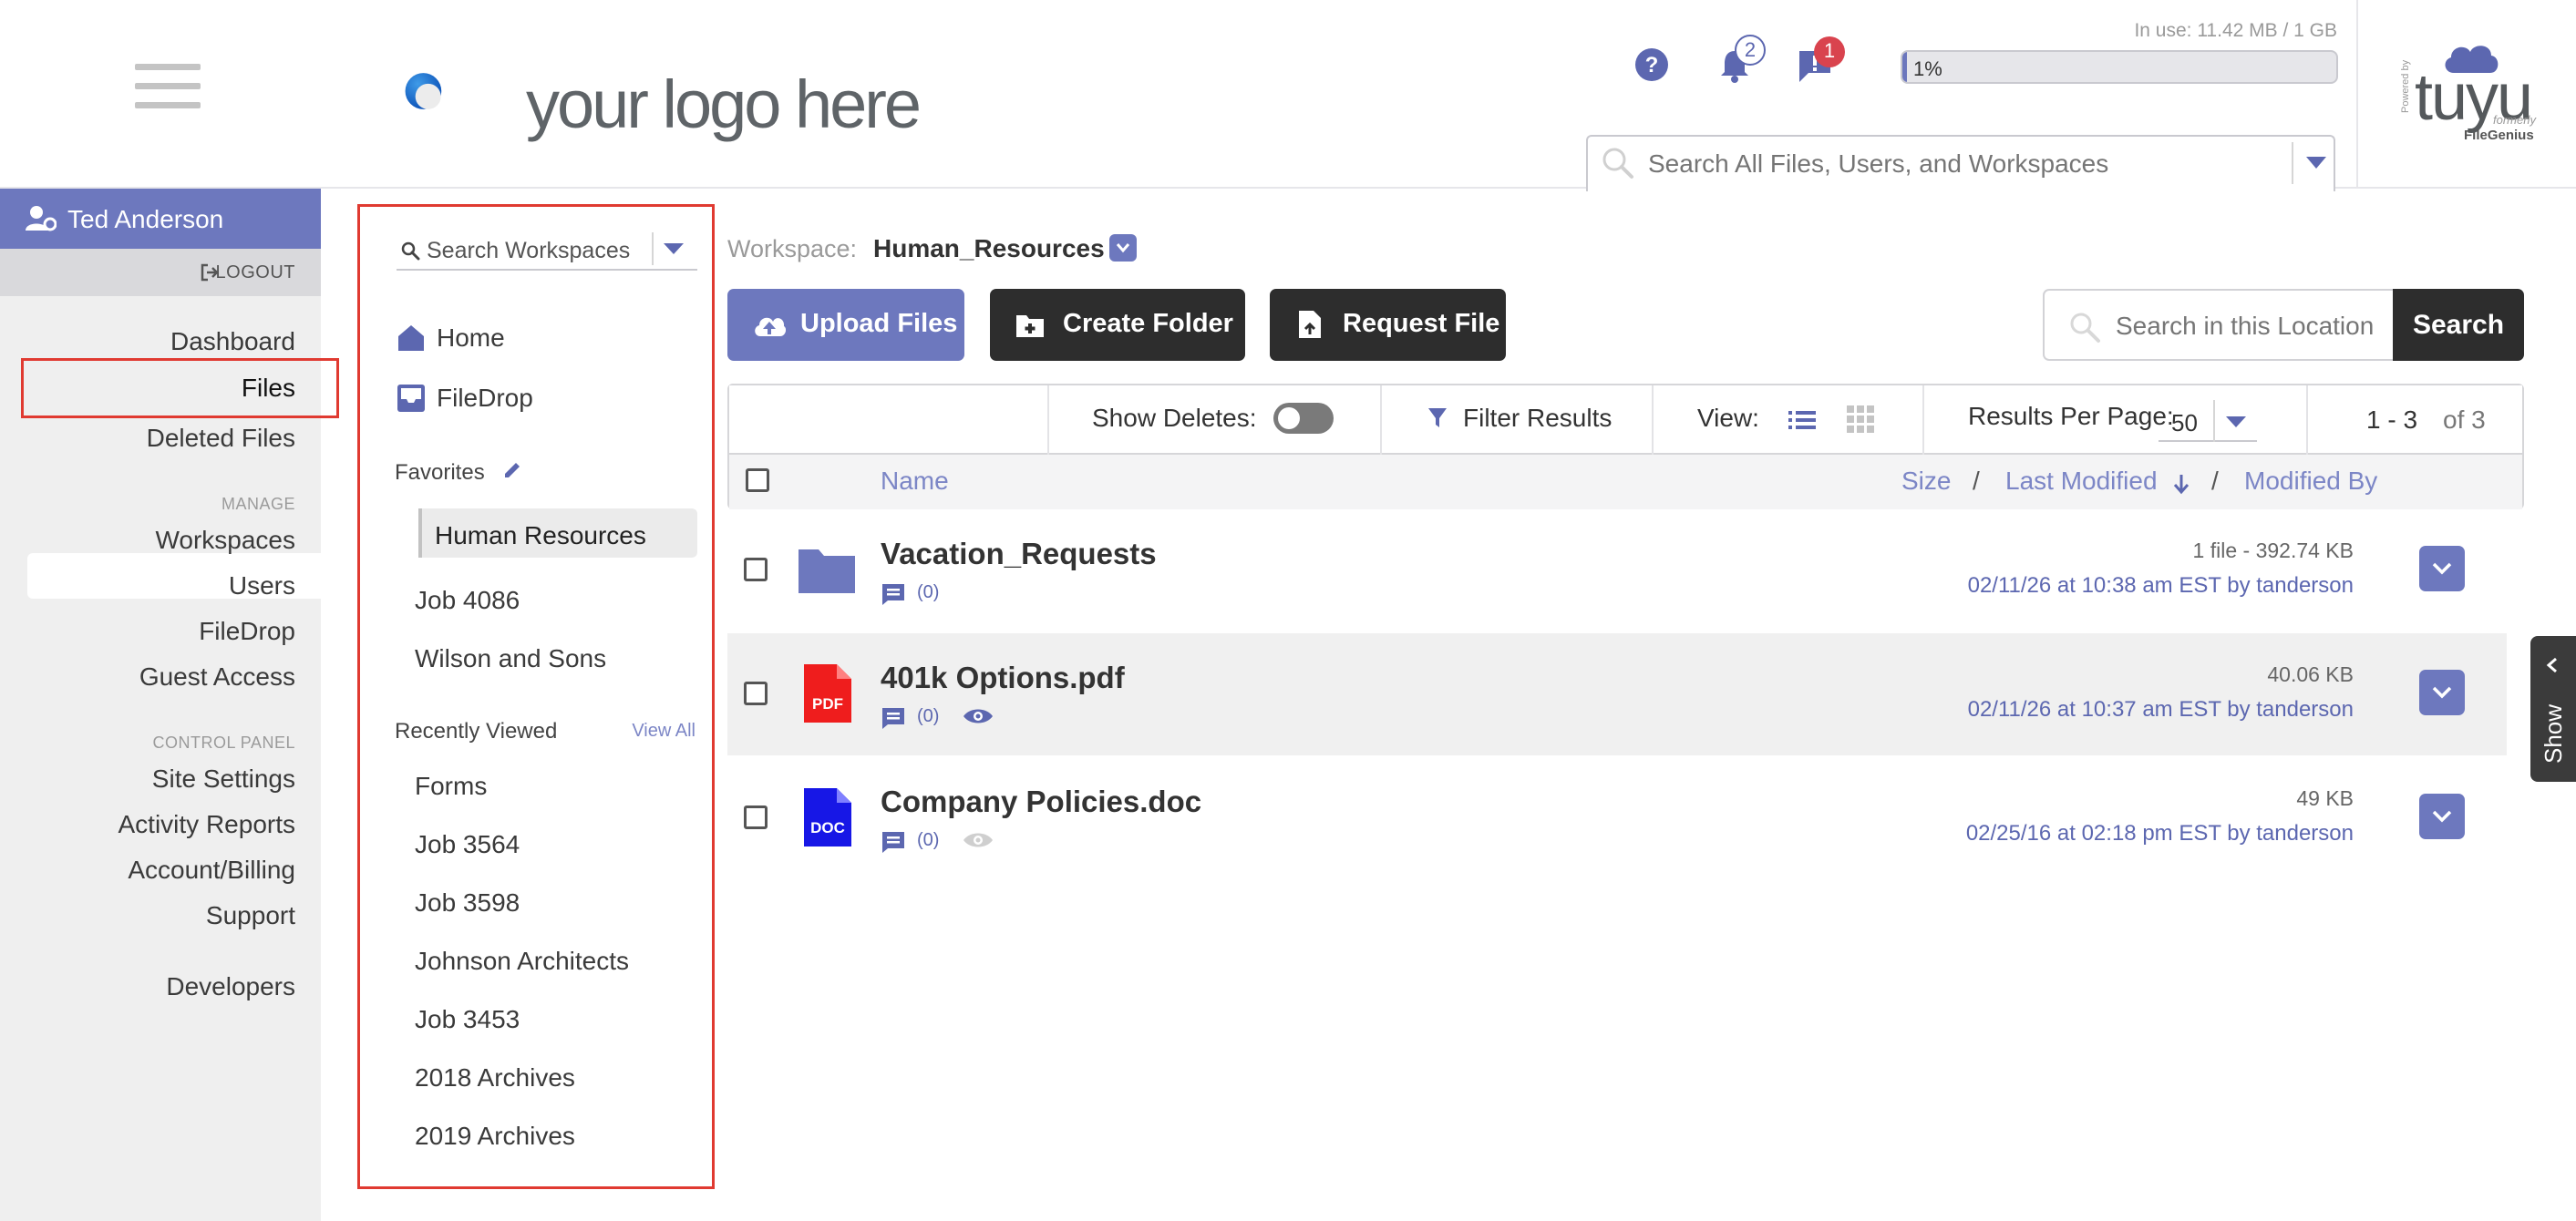 The width and height of the screenshot is (2576, 1221). What do you see at coordinates (2081, 481) in the screenshot?
I see `column-last-modified: Last Modified` at bounding box center [2081, 481].